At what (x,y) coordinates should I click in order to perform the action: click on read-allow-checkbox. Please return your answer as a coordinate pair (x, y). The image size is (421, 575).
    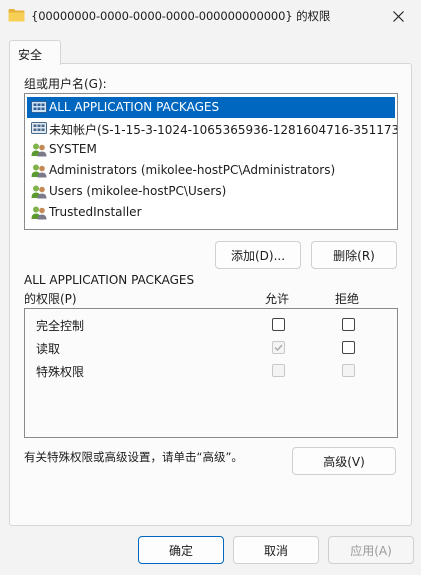
    Looking at the image, I should click on (278, 347).